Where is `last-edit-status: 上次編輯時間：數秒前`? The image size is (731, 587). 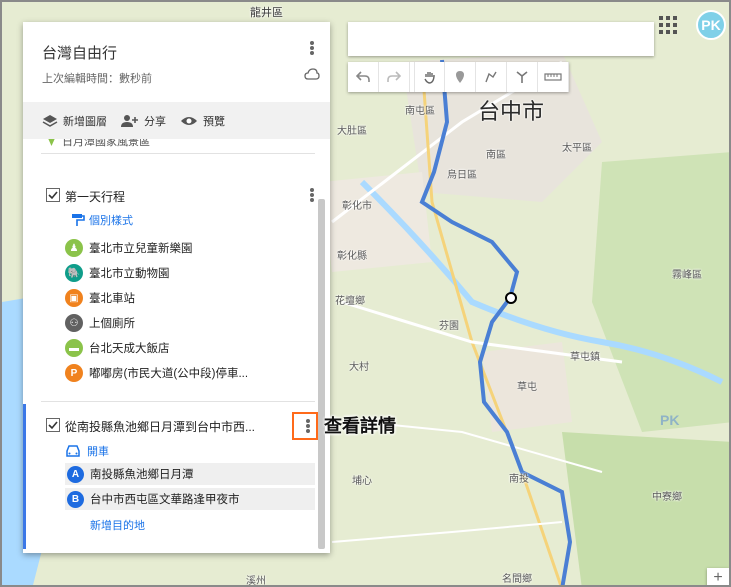 last-edit-status: 上次編輯時間：數秒前 is located at coordinates (97, 79).